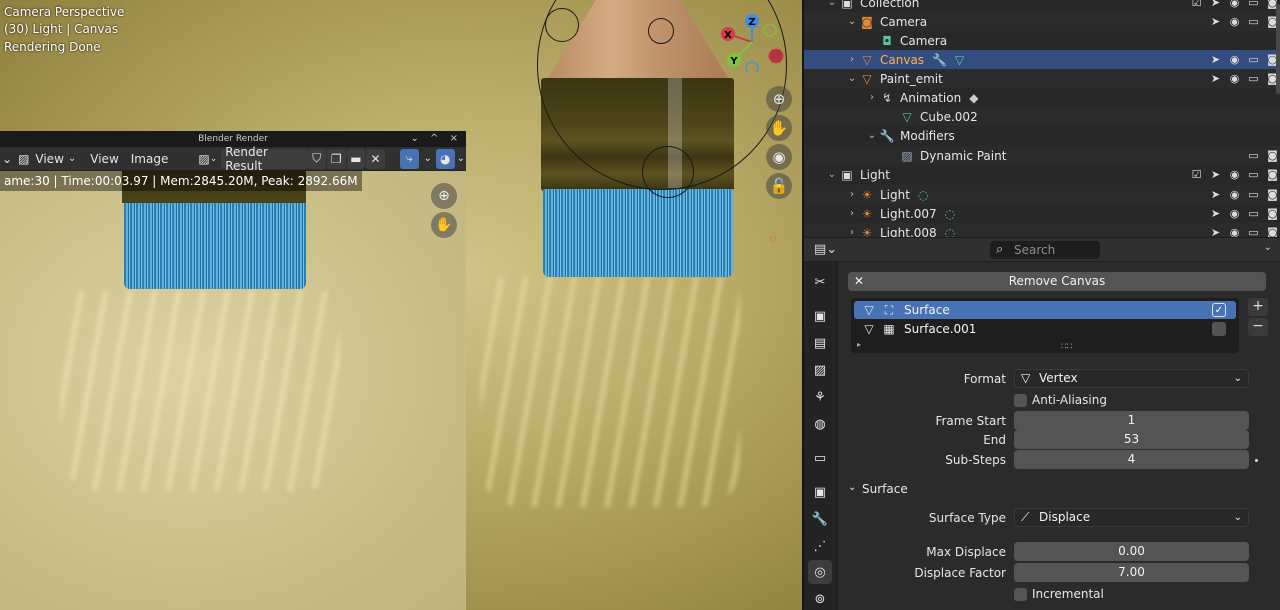 This screenshot has height=610, width=1280. I want to click on fake-user-shield-icon: ⛉, so click(316, 158).